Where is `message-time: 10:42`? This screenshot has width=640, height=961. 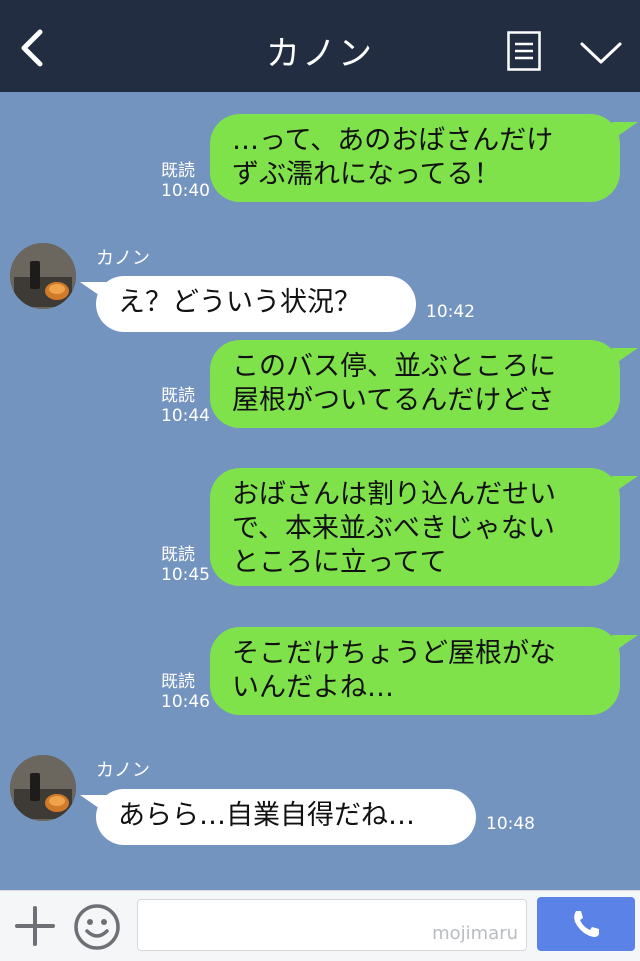 message-time: 10:42 is located at coordinates (450, 312).